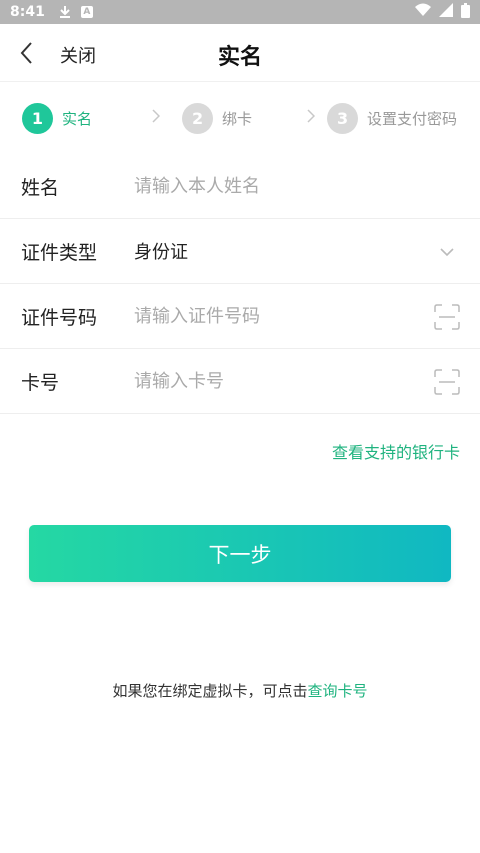  I want to click on wifi-icon, so click(423, 12).